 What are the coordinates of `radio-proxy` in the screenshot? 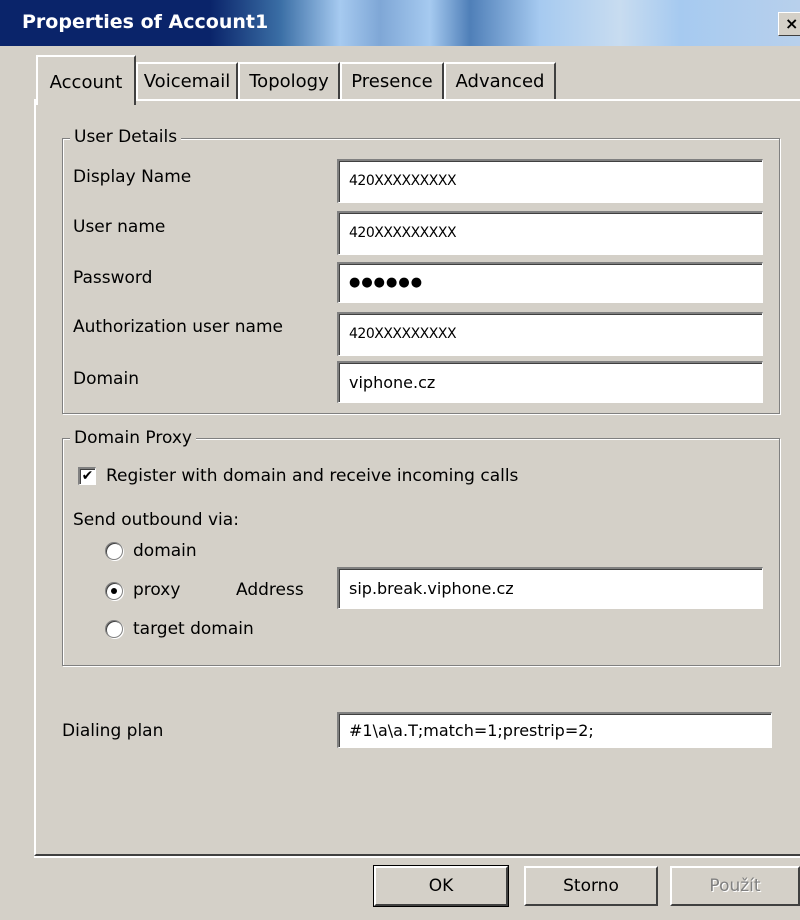 It's located at (114, 591).